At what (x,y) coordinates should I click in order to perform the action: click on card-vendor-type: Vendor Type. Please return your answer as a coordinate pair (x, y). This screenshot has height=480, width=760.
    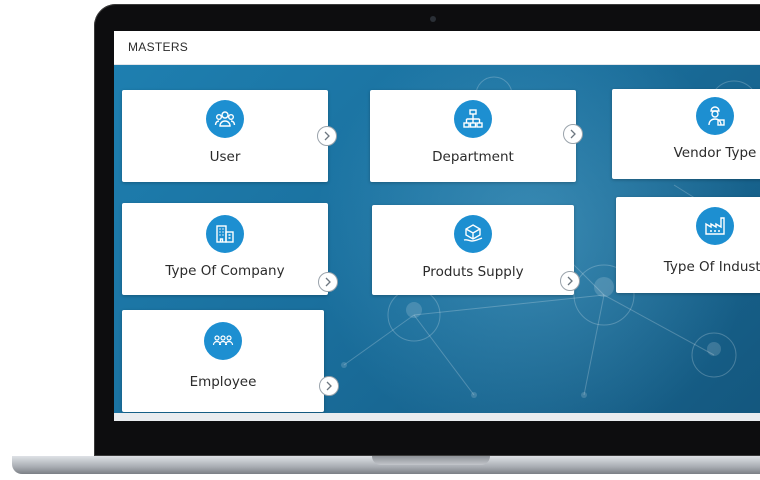
    Looking at the image, I should click on (686, 134).